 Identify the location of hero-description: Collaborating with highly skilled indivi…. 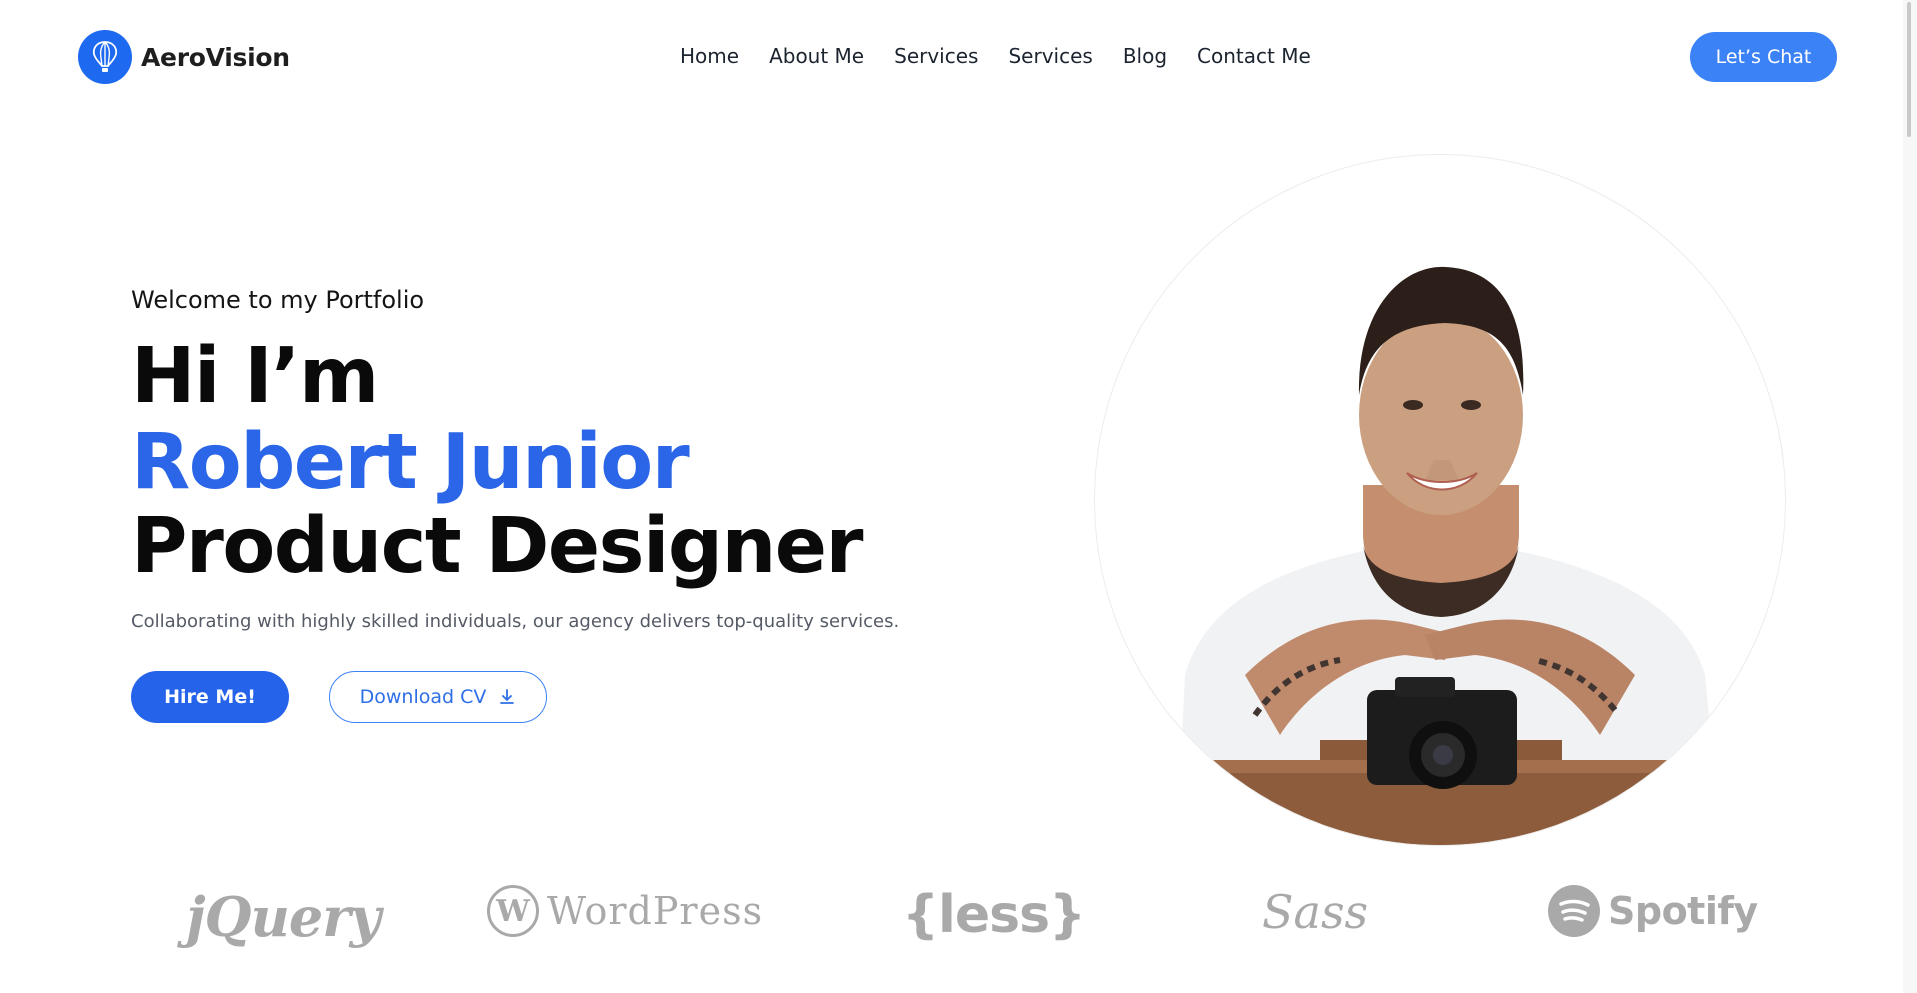
(515, 621).